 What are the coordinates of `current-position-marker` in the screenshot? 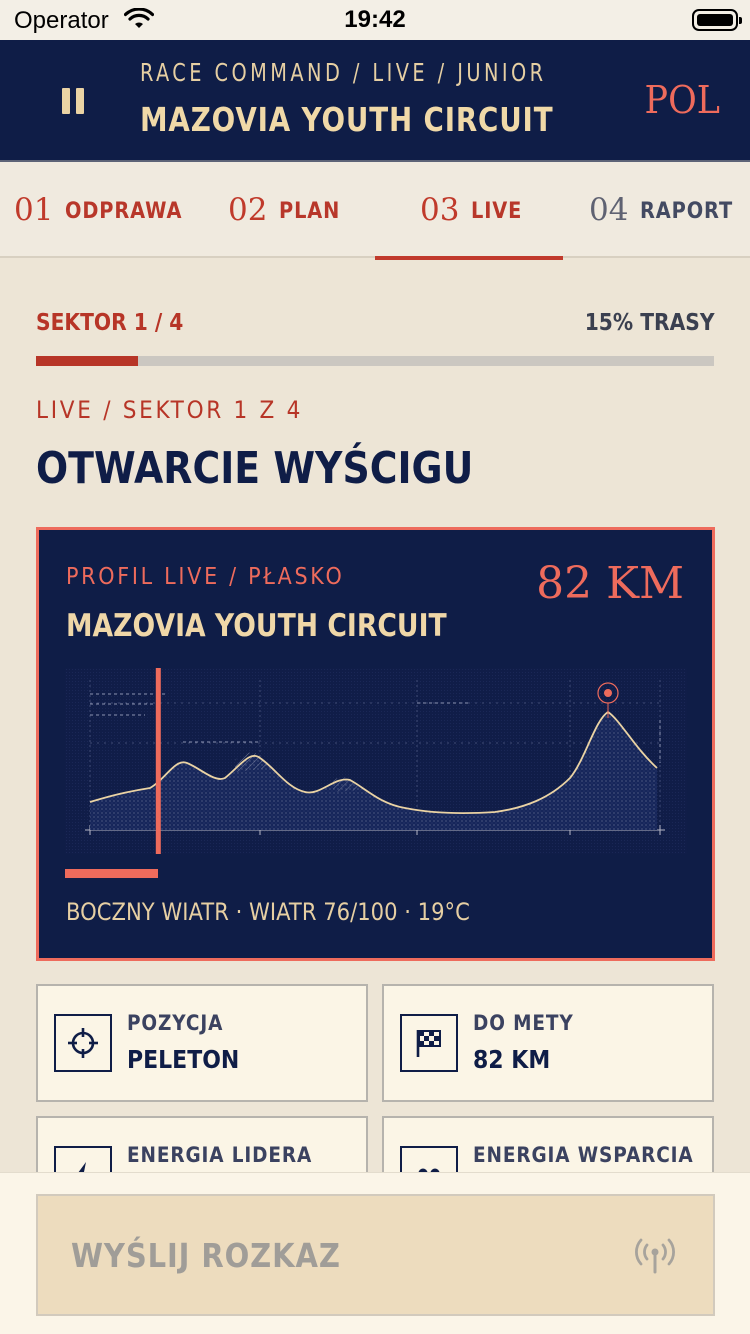 It's located at (158, 761).